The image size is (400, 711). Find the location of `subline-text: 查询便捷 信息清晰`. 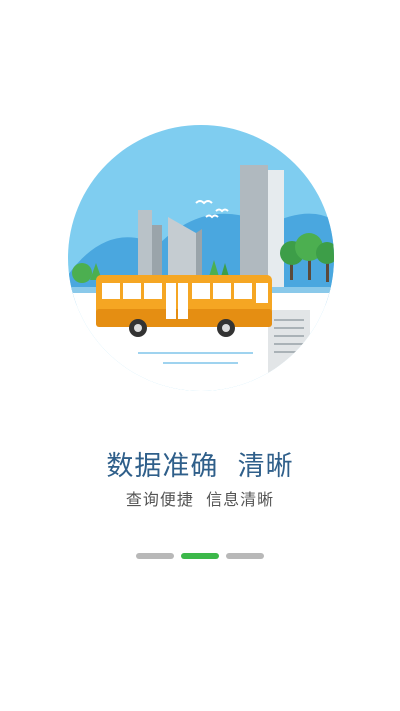

subline-text: 查询便捷 信息清晰 is located at coordinates (200, 499).